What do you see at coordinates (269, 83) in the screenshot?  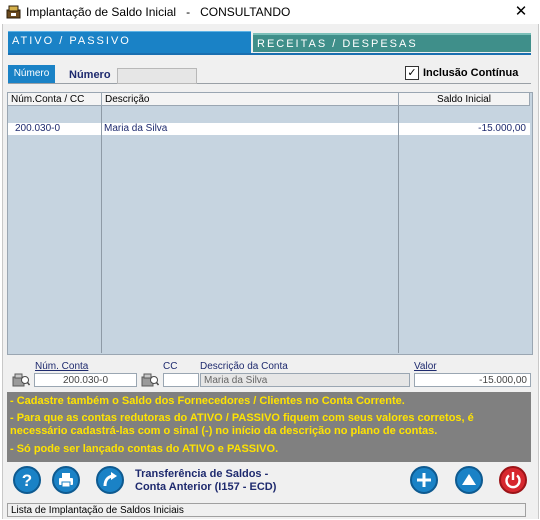 I see `subtab-divider` at bounding box center [269, 83].